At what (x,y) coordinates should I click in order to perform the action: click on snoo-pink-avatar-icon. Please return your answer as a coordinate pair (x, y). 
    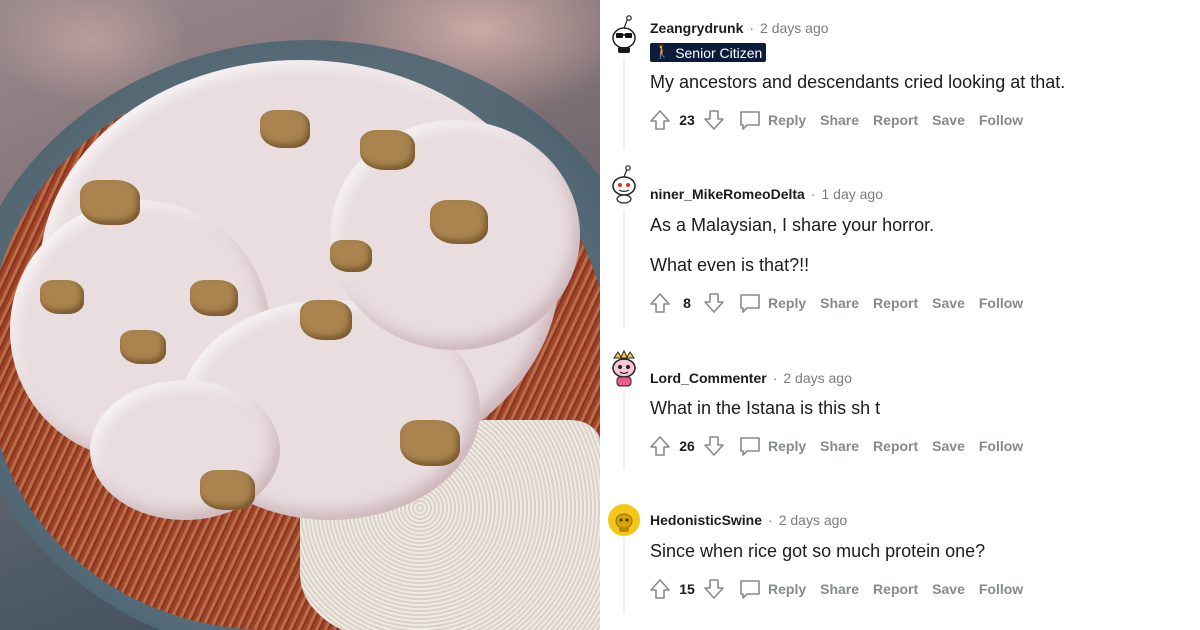
    Looking at the image, I should click on (624, 368).